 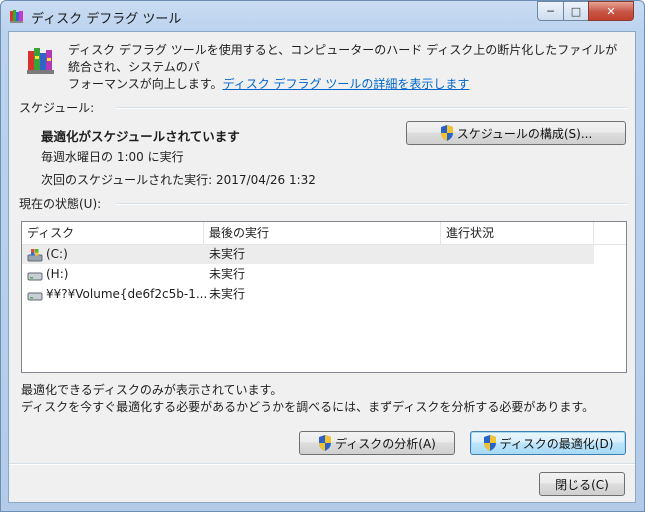 What do you see at coordinates (385, 443) in the screenshot?
I see `analyze-disk-label: ディスクの分析(A)` at bounding box center [385, 443].